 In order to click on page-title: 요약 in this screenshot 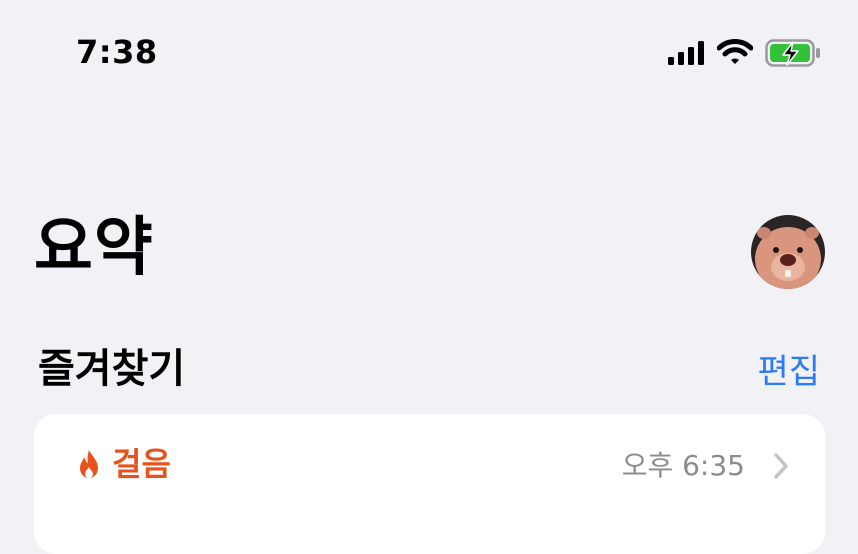, I will do `click(94, 248)`.